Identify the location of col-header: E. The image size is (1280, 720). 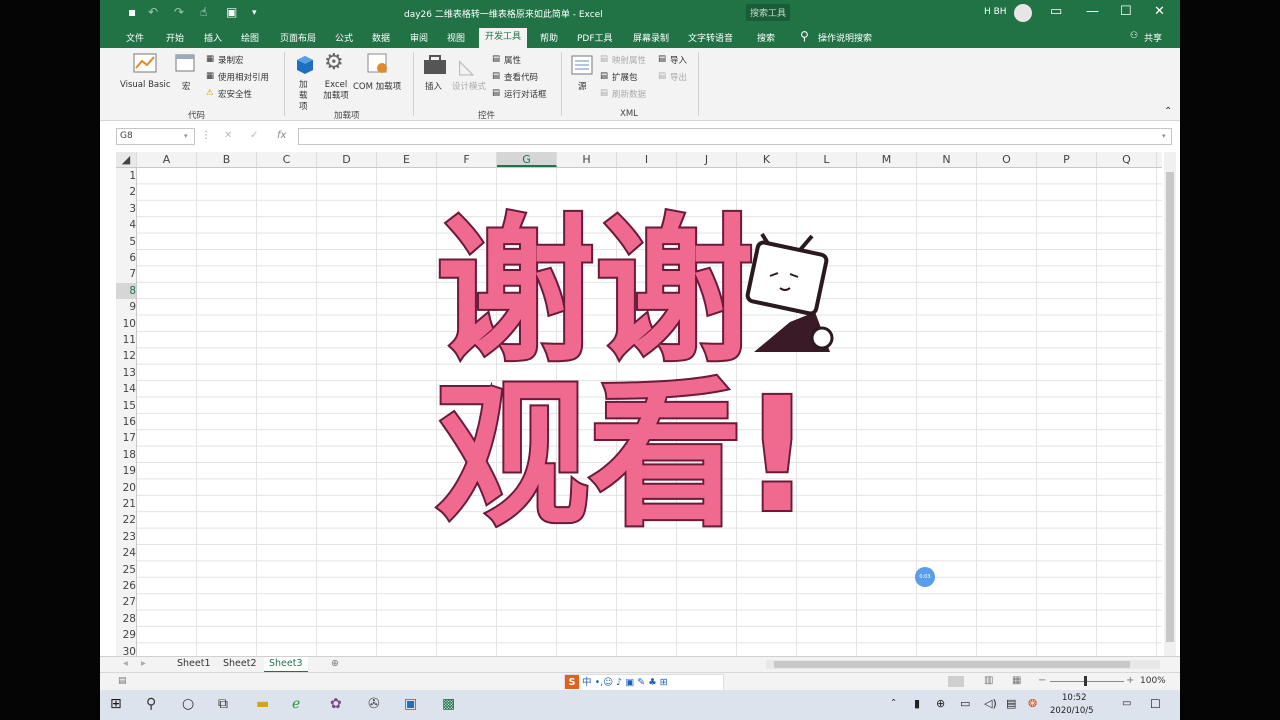
(407, 159).